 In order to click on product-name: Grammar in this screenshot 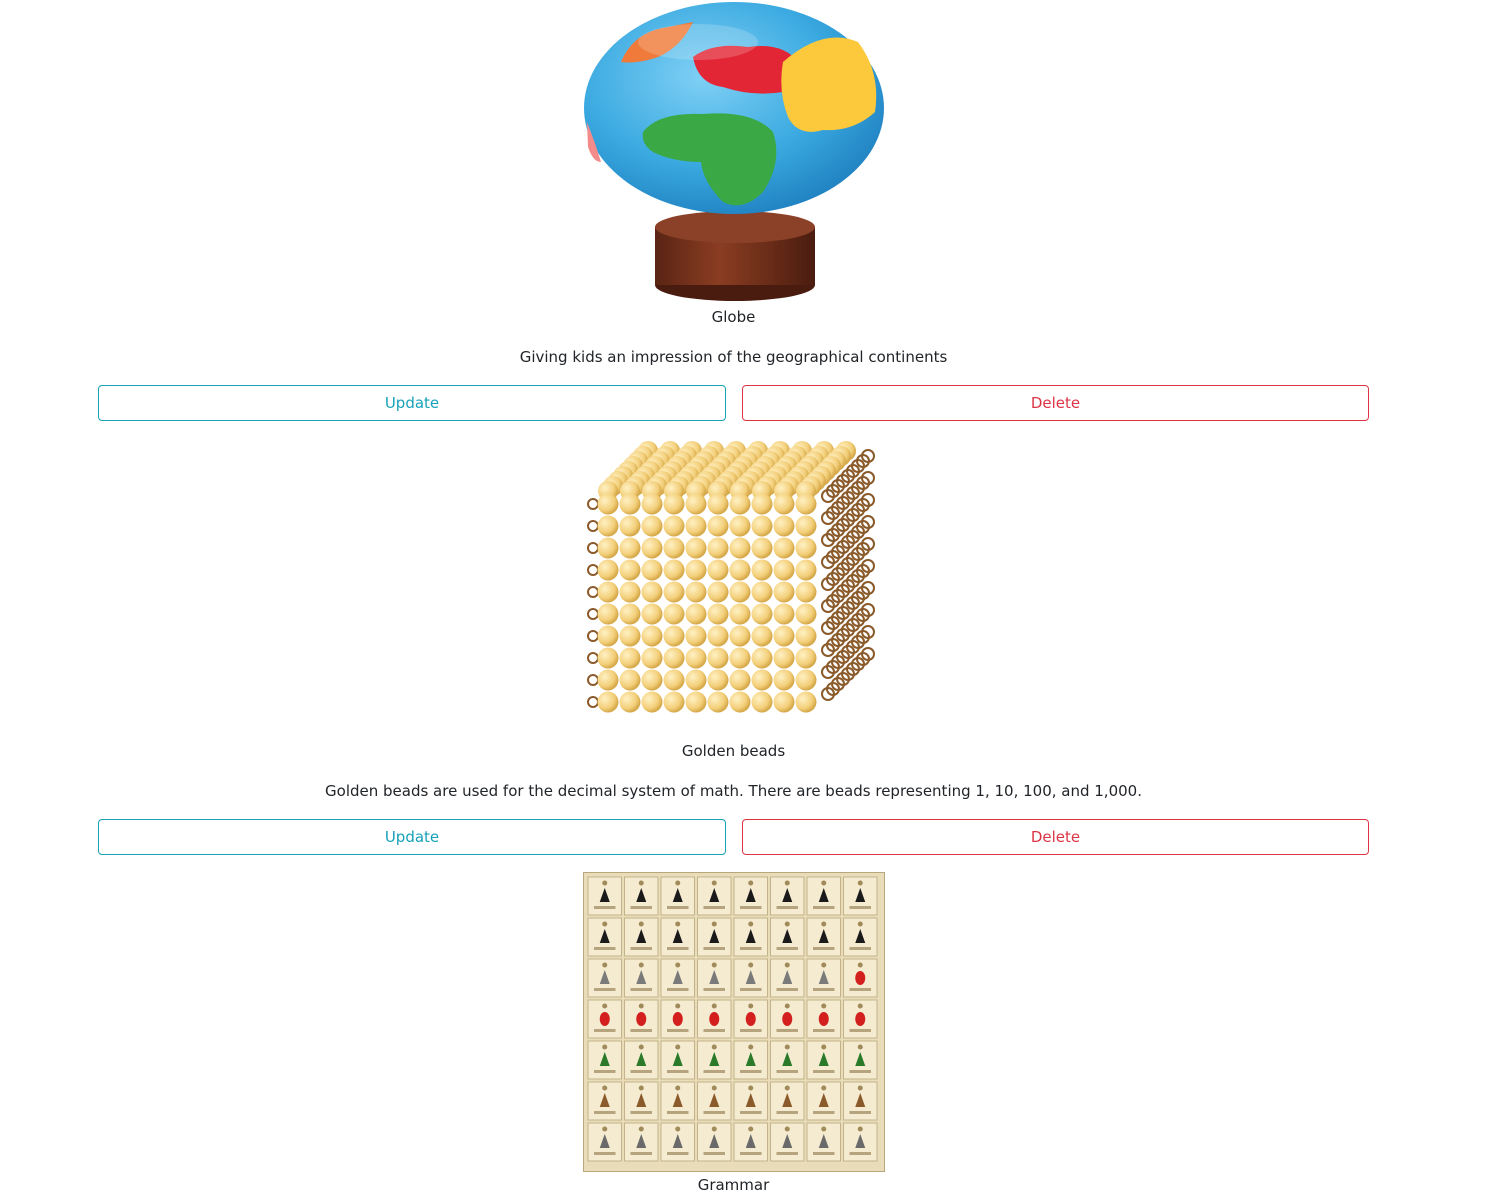, I will do `click(733, 1185)`.